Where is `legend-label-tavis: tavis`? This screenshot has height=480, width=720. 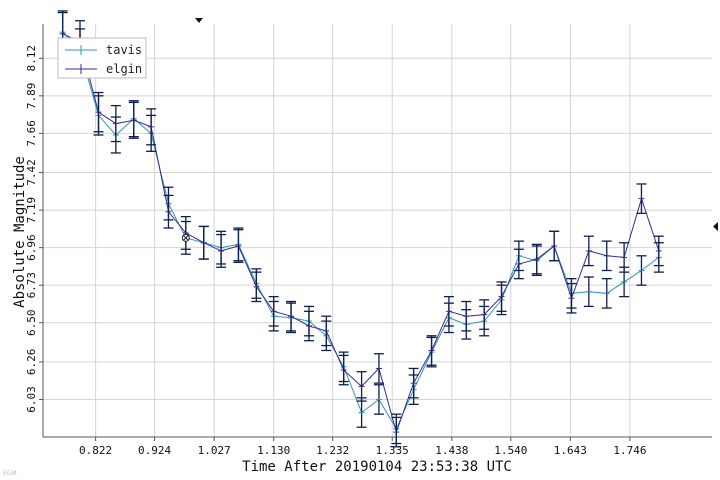
legend-label-tavis: tavis is located at coordinates (124, 50).